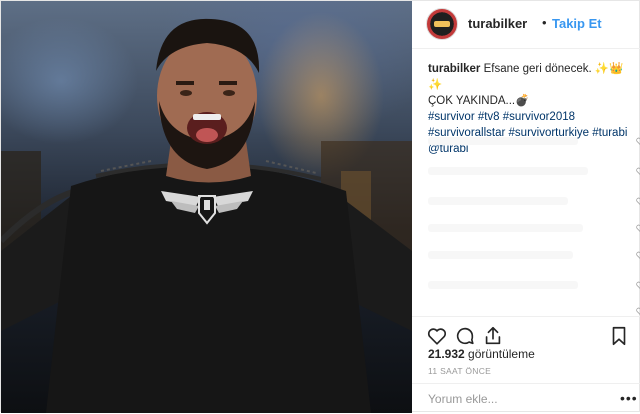  I want to click on caption-hashtags-1: #survivor #tv8 #survivor2018, so click(501, 117).